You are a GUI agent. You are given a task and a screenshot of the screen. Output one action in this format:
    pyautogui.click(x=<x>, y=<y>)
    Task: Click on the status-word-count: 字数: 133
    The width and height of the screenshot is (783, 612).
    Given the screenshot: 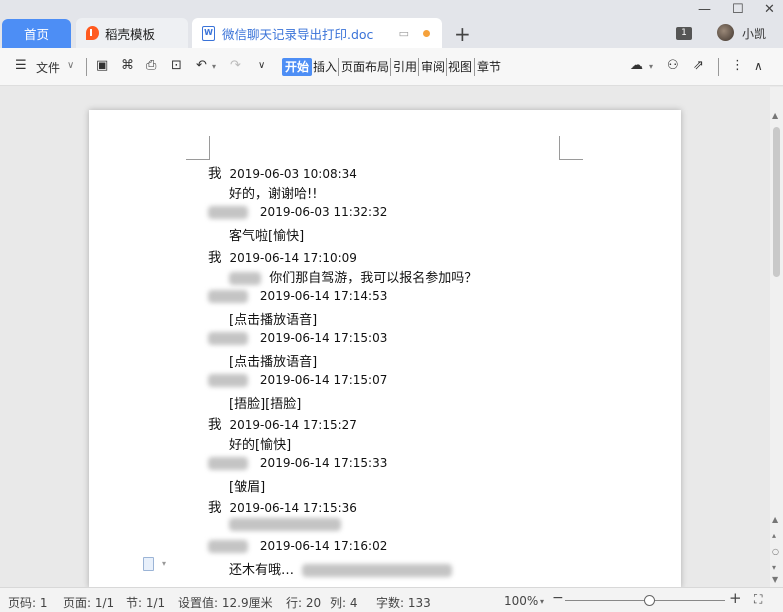 What is the action you would take?
    pyautogui.click(x=403, y=602)
    